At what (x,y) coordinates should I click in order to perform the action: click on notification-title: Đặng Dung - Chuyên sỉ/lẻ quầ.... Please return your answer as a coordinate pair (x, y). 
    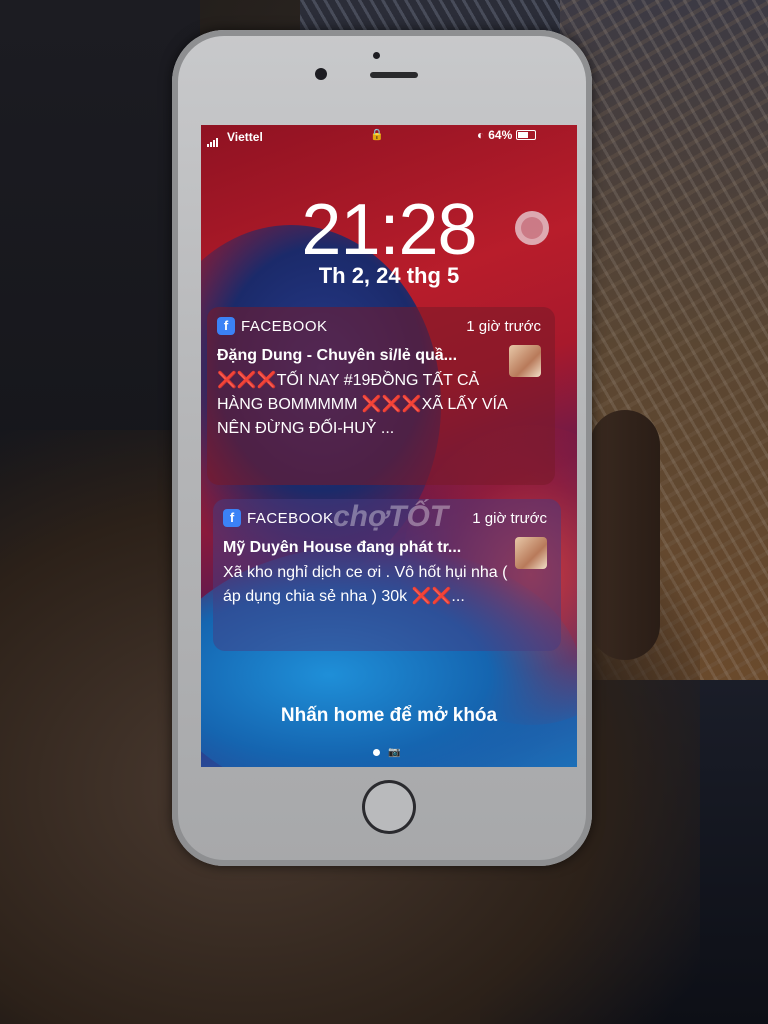
    Looking at the image, I should click on (337, 355).